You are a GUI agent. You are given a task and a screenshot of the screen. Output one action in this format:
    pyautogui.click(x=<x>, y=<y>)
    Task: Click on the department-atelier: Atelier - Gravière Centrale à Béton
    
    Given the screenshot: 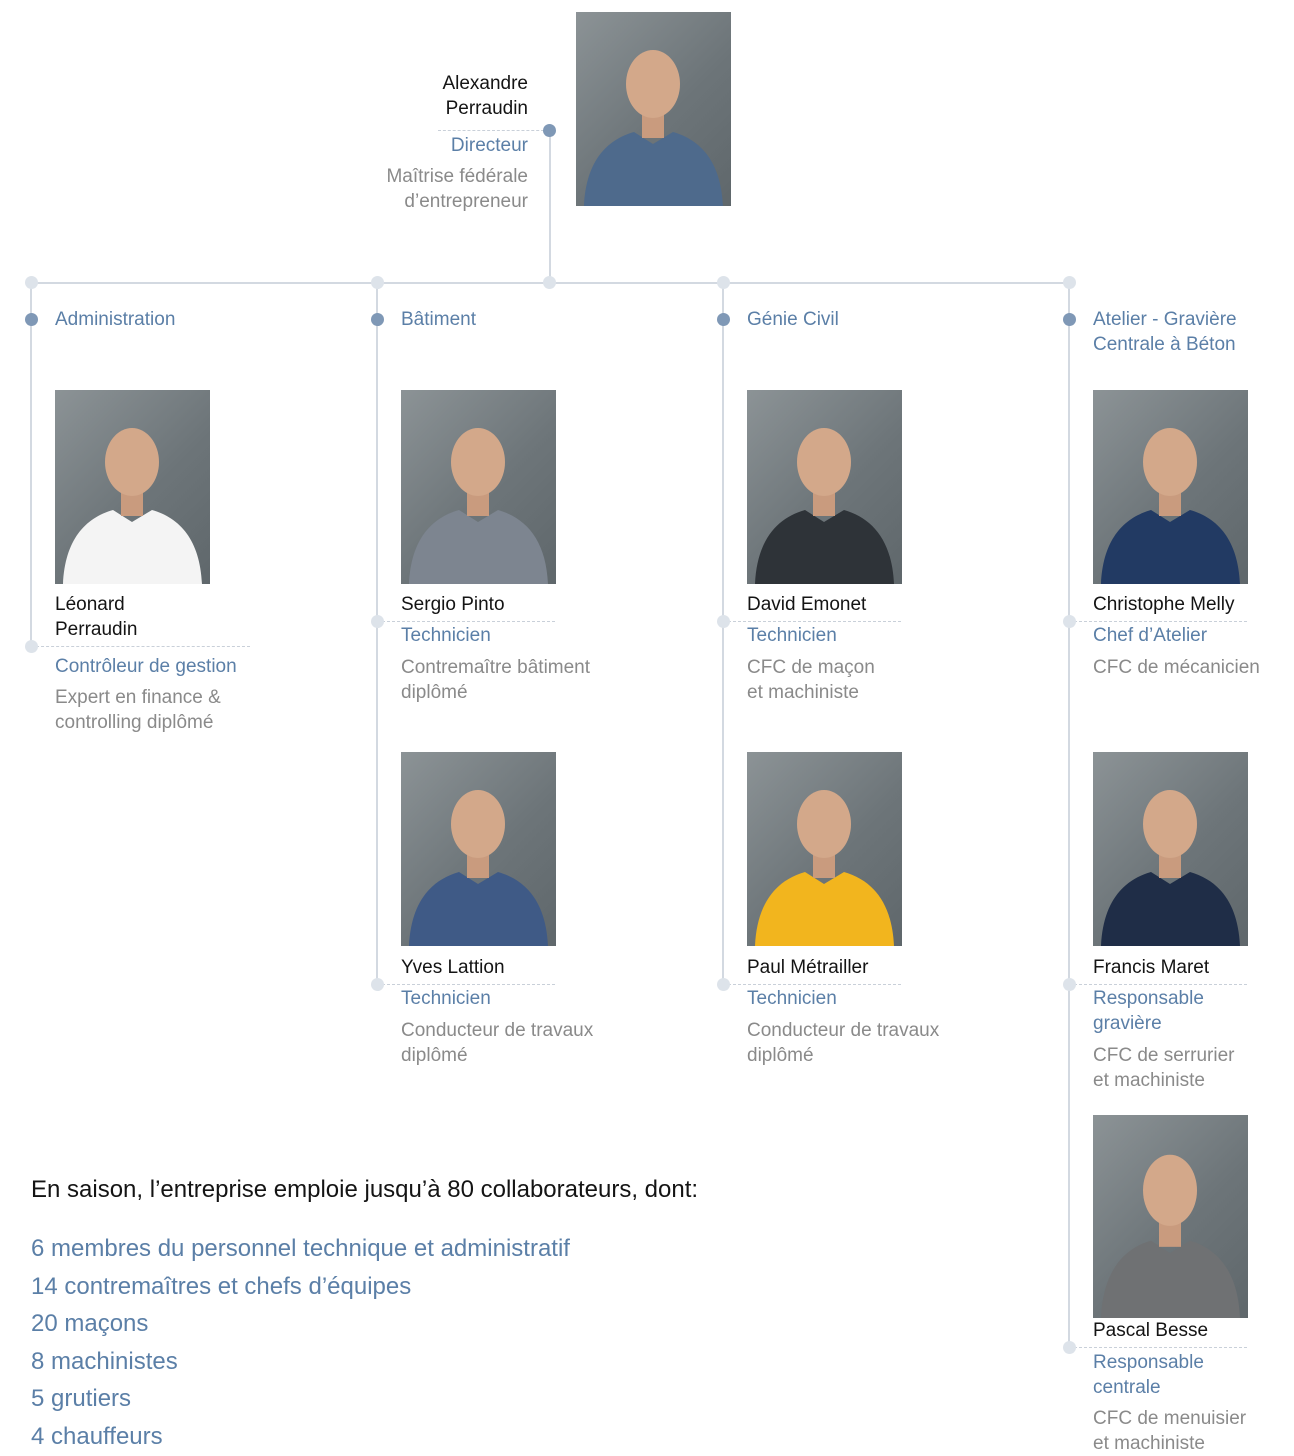 What is the action you would take?
    pyautogui.click(x=1165, y=332)
    